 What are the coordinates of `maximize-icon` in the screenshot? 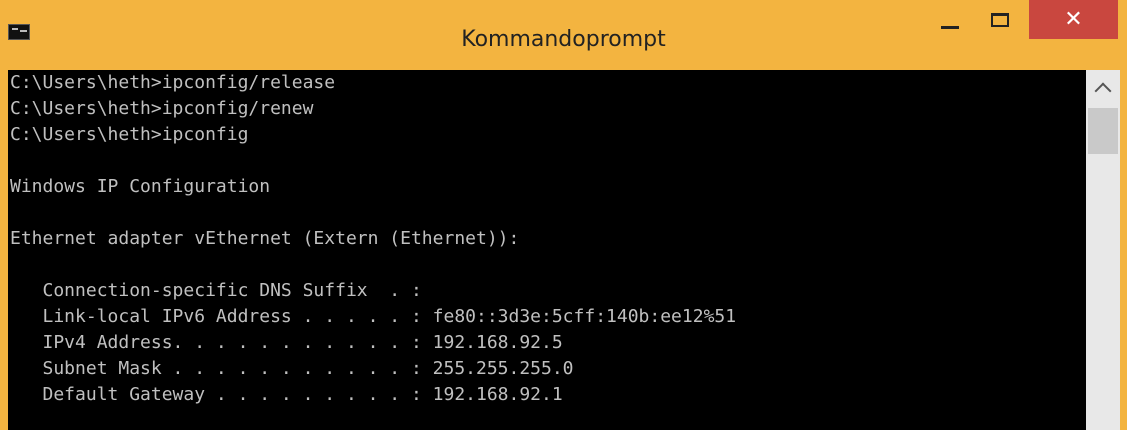 It's located at (1000, 20).